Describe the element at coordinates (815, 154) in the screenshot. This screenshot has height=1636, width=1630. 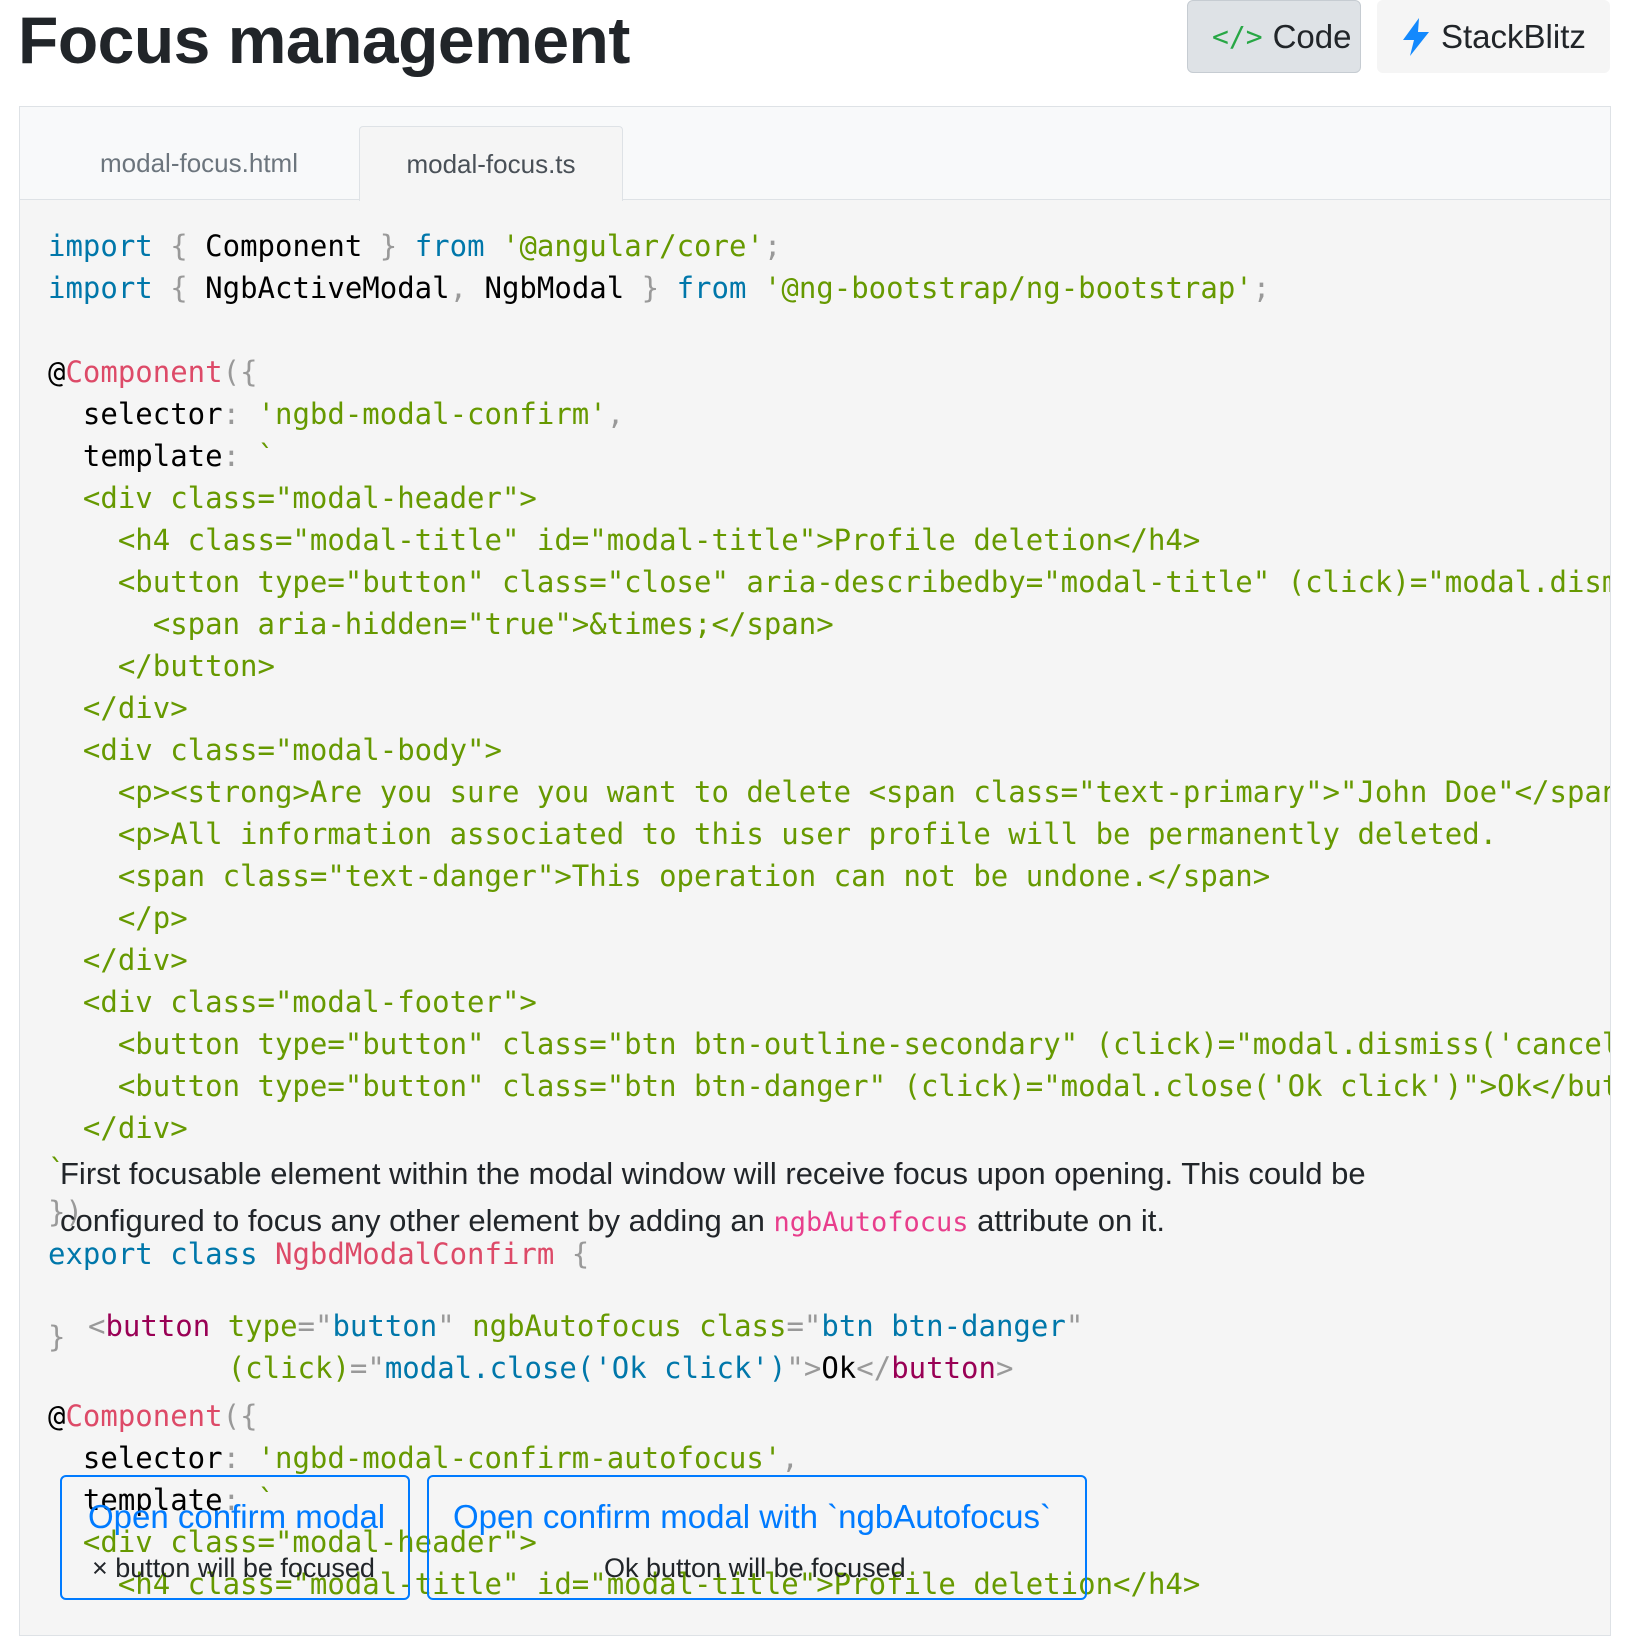
I see `file-tabs: modal-focus.html modal-focus.ts` at that location.